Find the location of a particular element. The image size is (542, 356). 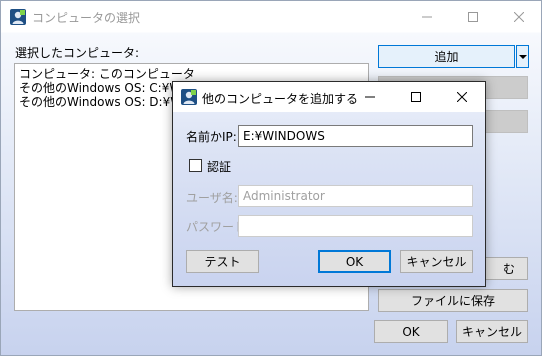

dialog-close-button is located at coordinates (462, 97).